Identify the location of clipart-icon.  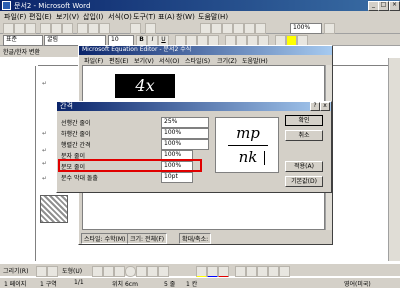
(163, 271).